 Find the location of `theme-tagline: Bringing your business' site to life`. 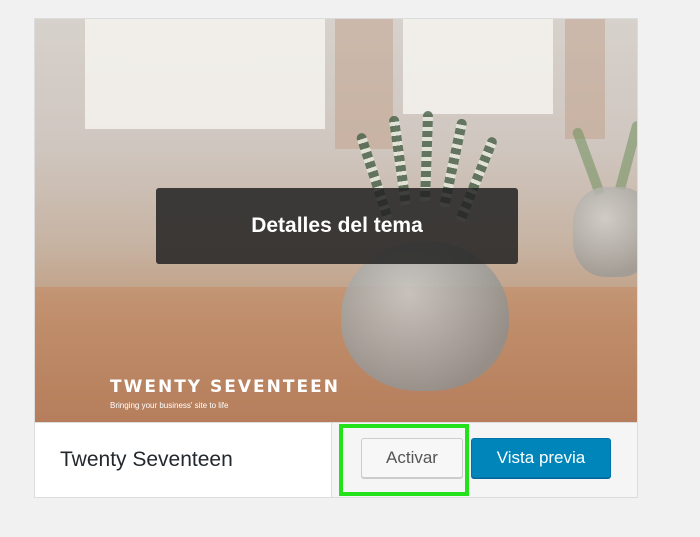

theme-tagline: Bringing your business' site to life is located at coordinates (169, 405).